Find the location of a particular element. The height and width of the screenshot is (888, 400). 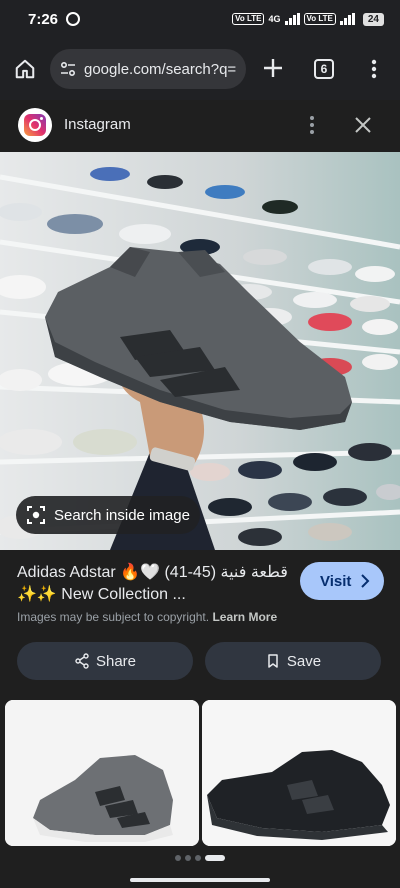

save-label: Save is located at coordinates (304, 661).